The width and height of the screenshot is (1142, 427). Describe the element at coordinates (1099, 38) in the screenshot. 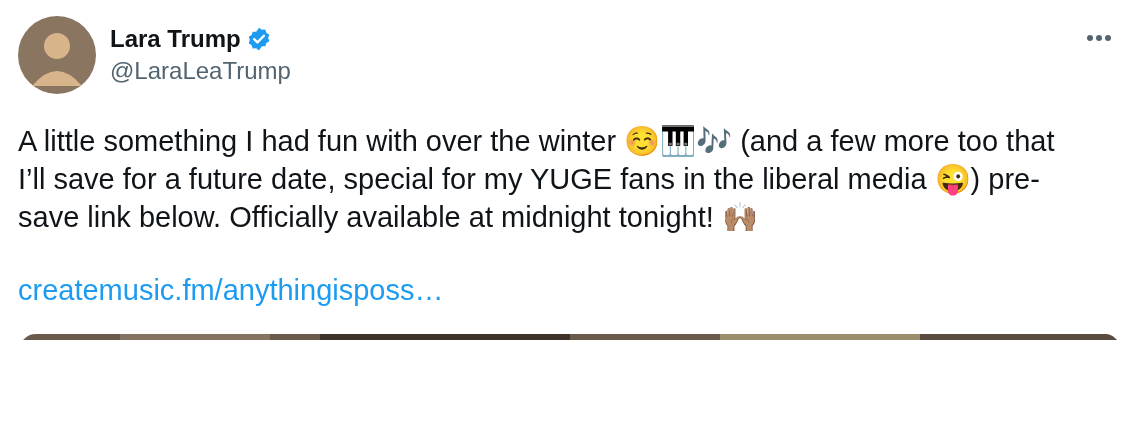

I see `more-icon` at that location.